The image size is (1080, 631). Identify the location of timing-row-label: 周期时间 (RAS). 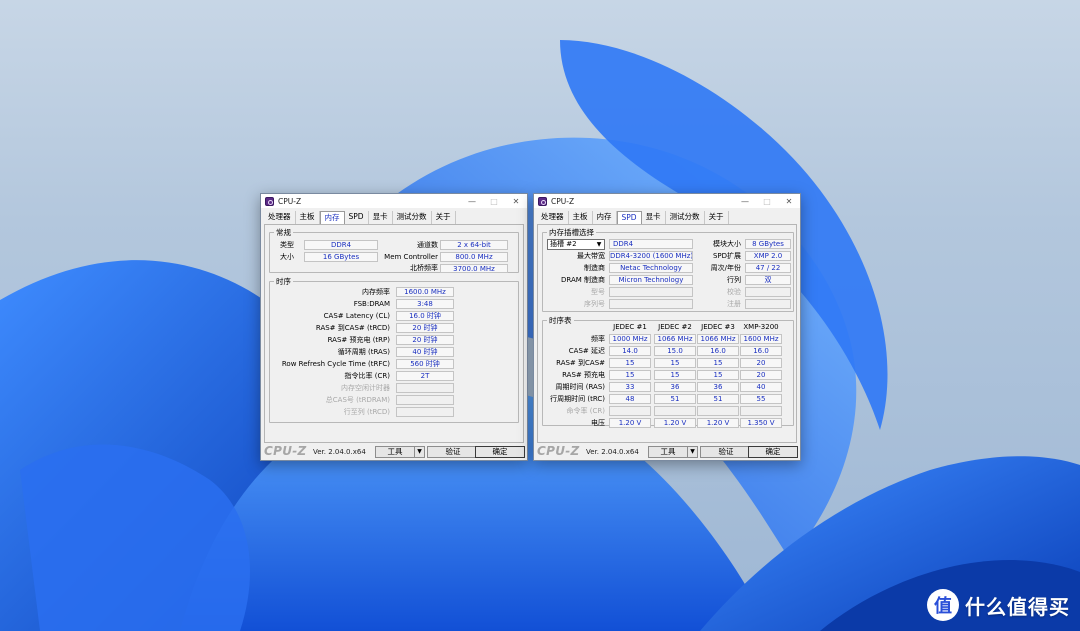
(580, 387).